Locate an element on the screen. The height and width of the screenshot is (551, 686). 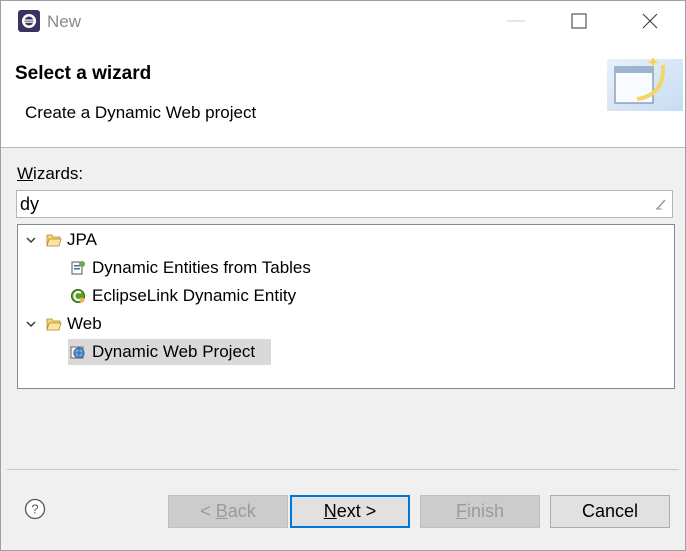
tree-item-eclipselink-entity: EclipseLink Dynamic Entity is located at coordinates (218, 296).